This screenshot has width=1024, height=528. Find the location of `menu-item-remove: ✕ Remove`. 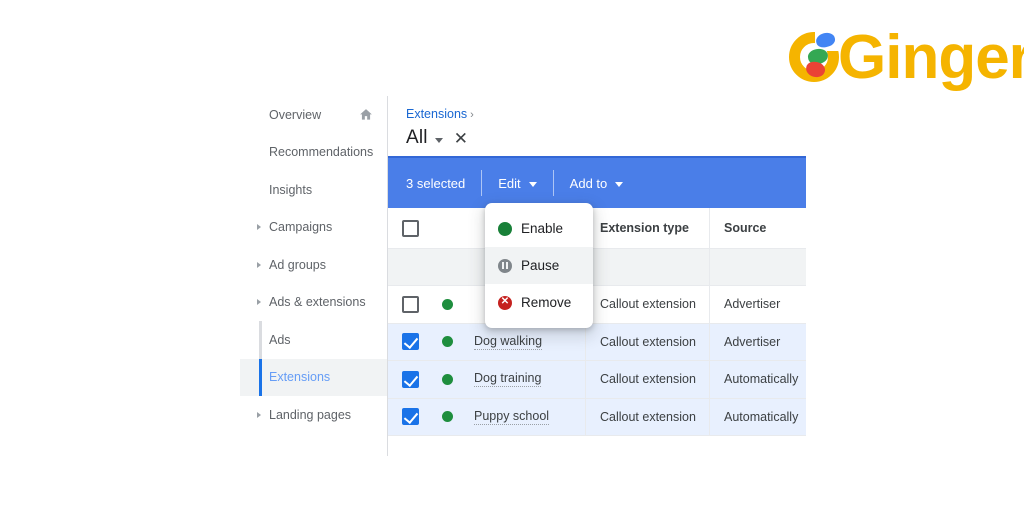

menu-item-remove: ✕ Remove is located at coordinates (539, 302).